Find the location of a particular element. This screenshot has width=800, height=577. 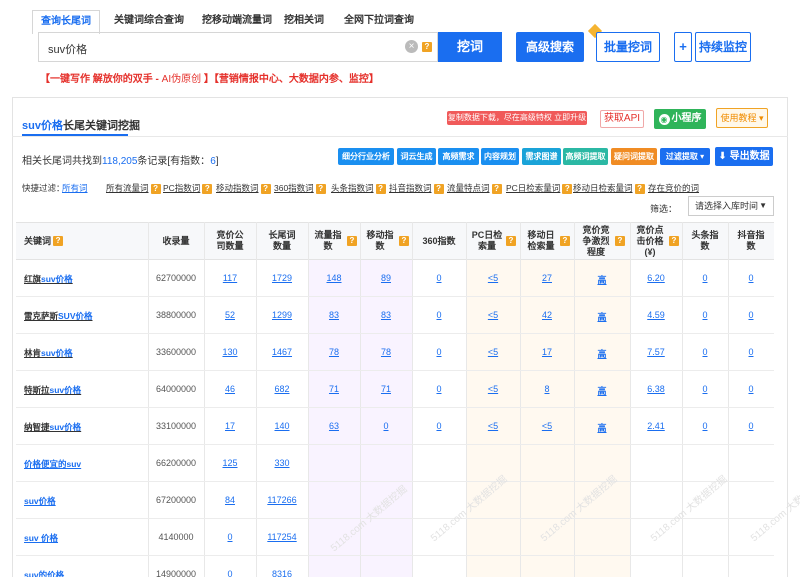

column-header-1: 收录量 is located at coordinates (176, 241).